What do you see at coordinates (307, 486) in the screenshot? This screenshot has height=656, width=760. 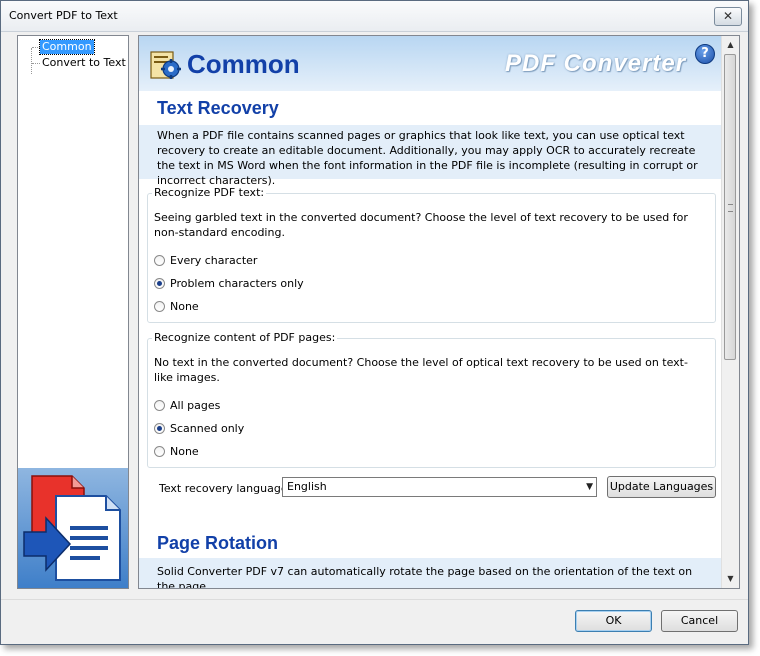 I see `language-value: English` at bounding box center [307, 486].